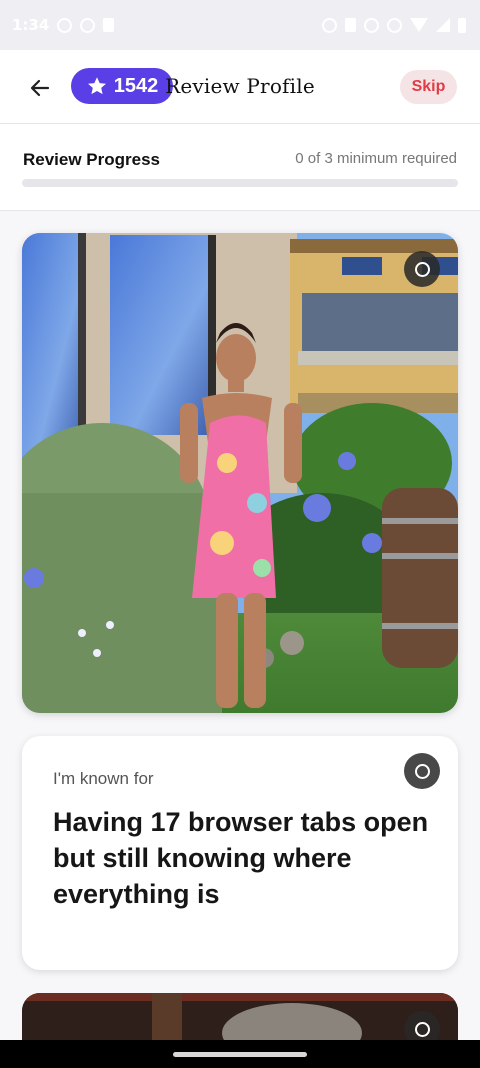 Image resolution: width=480 pixels, height=1068 pixels. I want to click on battery-icon, so click(462, 25).